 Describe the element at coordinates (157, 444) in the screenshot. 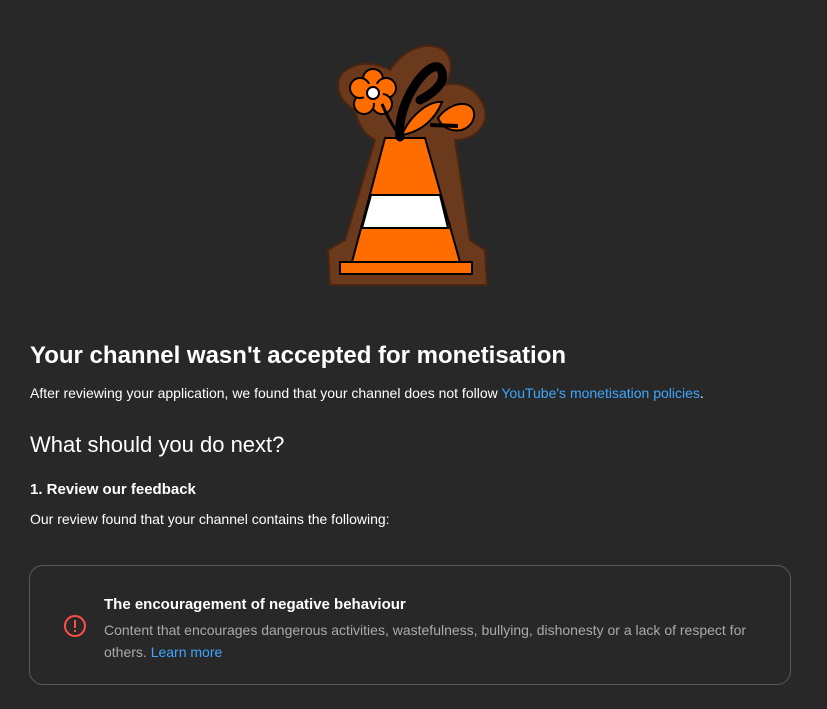

I see `next-steps-heading: What should you do next?` at that location.